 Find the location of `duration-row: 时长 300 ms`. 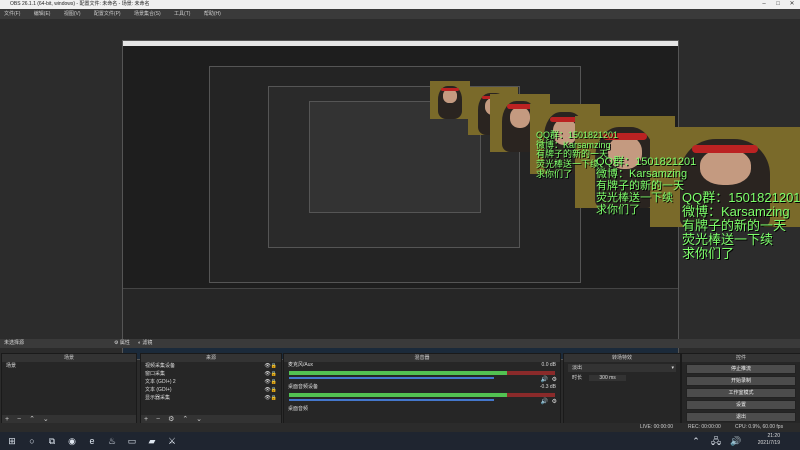

duration-row: 时长 300 ms is located at coordinates (622, 378).